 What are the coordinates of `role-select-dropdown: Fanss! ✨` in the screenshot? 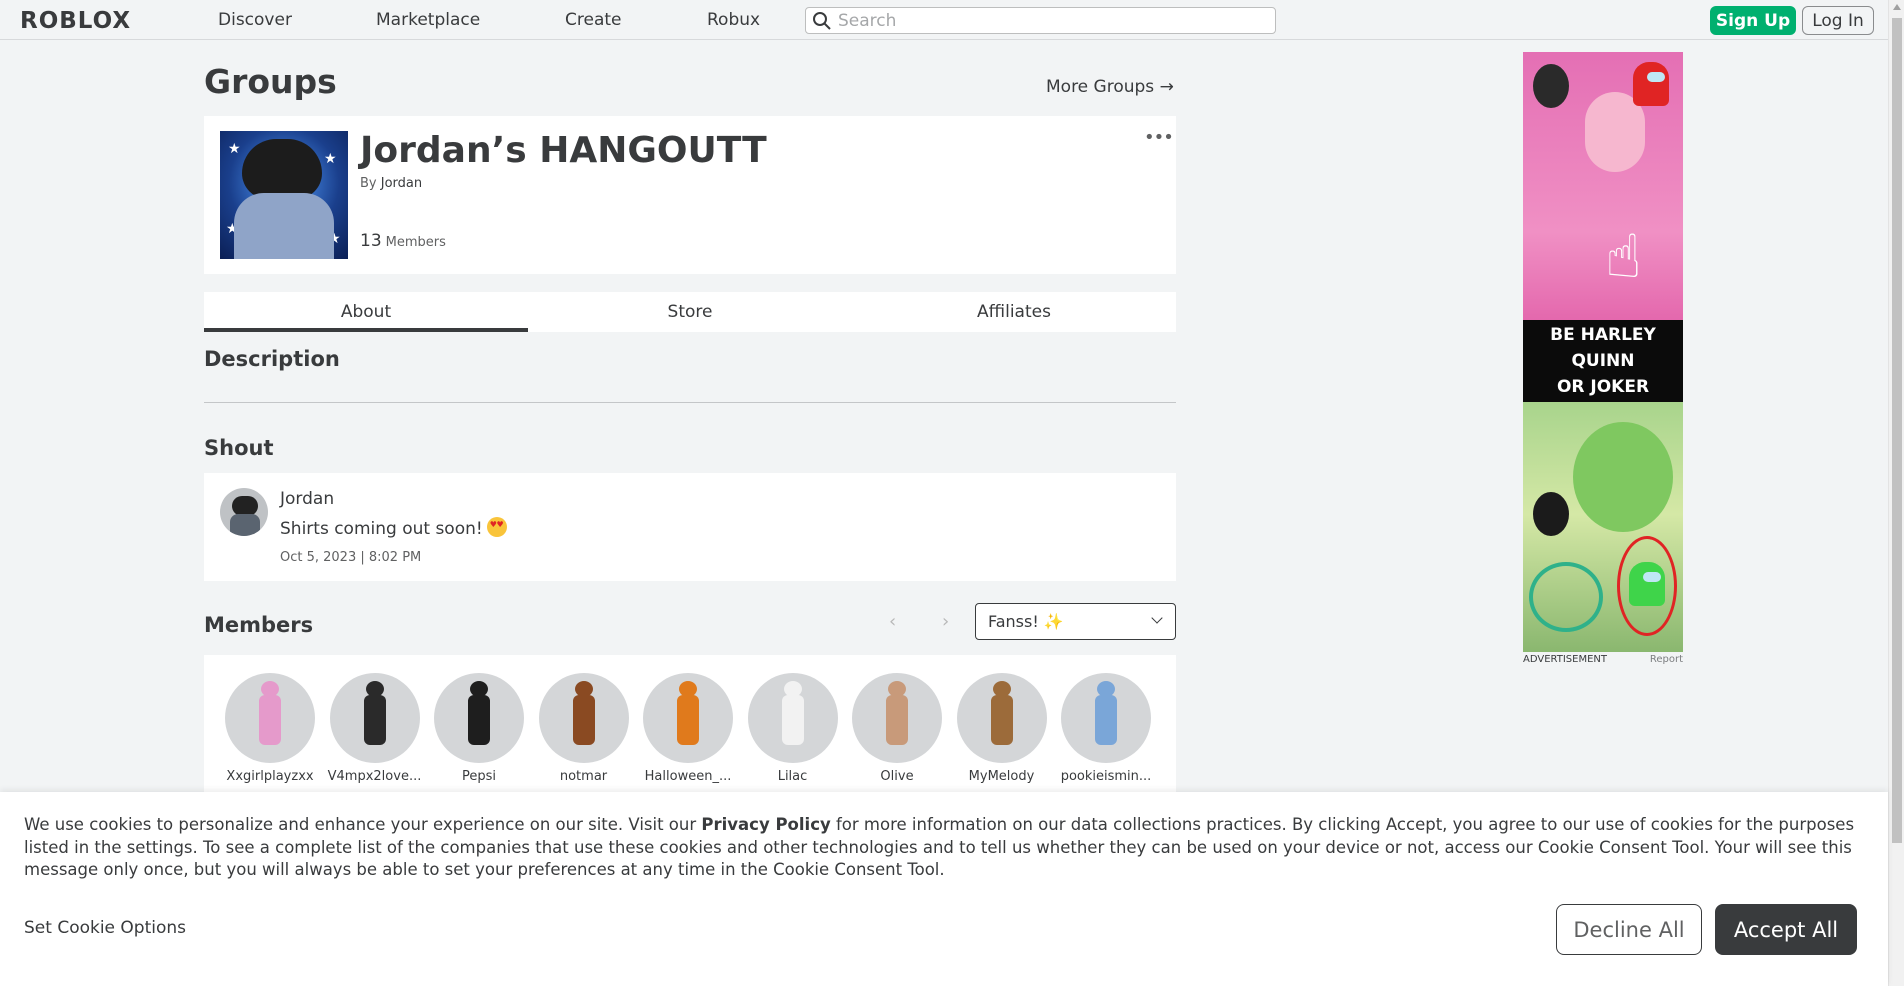 It's located at (1075, 621).